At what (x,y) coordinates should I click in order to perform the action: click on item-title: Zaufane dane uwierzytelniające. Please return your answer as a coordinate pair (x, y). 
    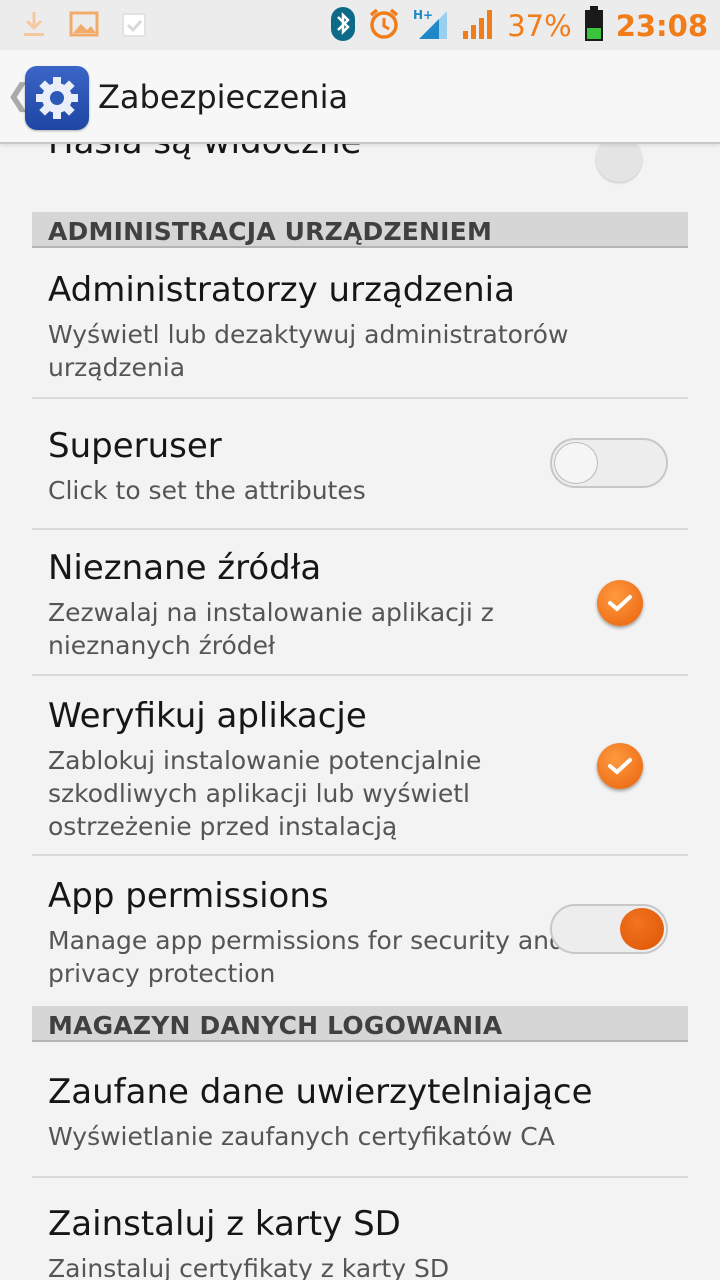
    Looking at the image, I should click on (320, 1092).